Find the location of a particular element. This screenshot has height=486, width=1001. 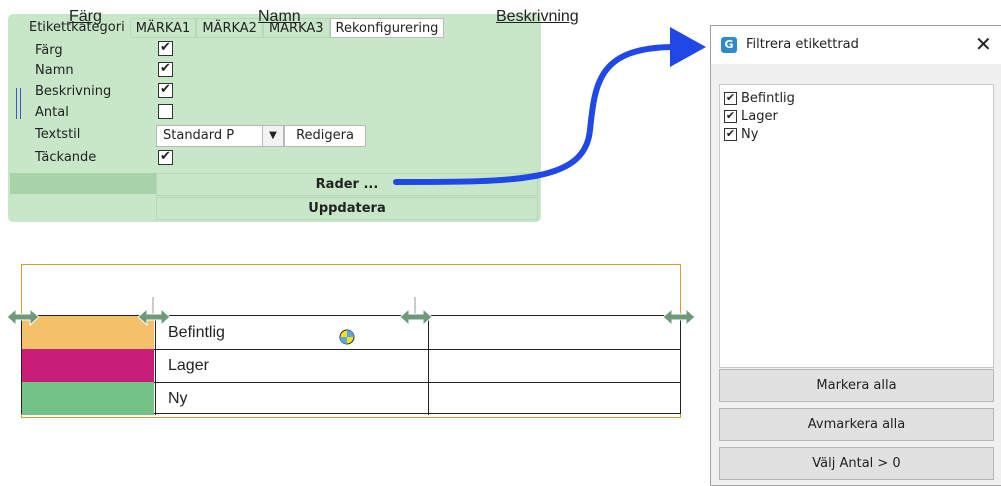

table-row: Ny is located at coordinates (351, 398).